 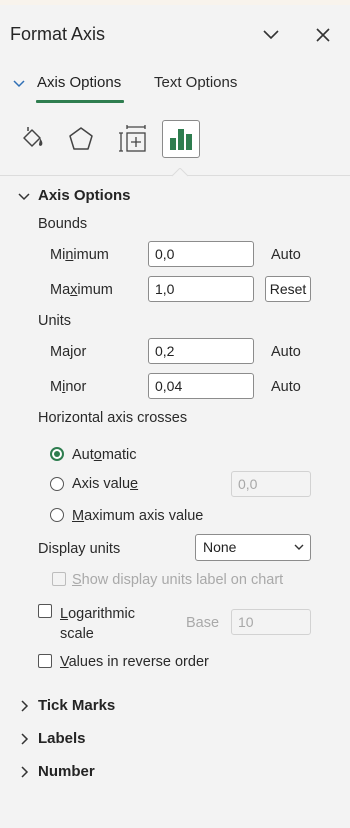 I want to click on close-panel-button, so click(x=323, y=35).